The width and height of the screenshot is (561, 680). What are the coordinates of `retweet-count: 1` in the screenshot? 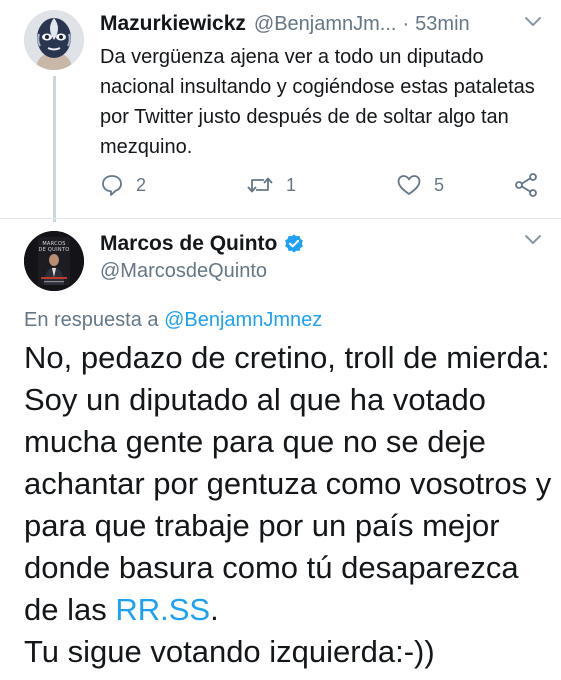 It's located at (291, 184).